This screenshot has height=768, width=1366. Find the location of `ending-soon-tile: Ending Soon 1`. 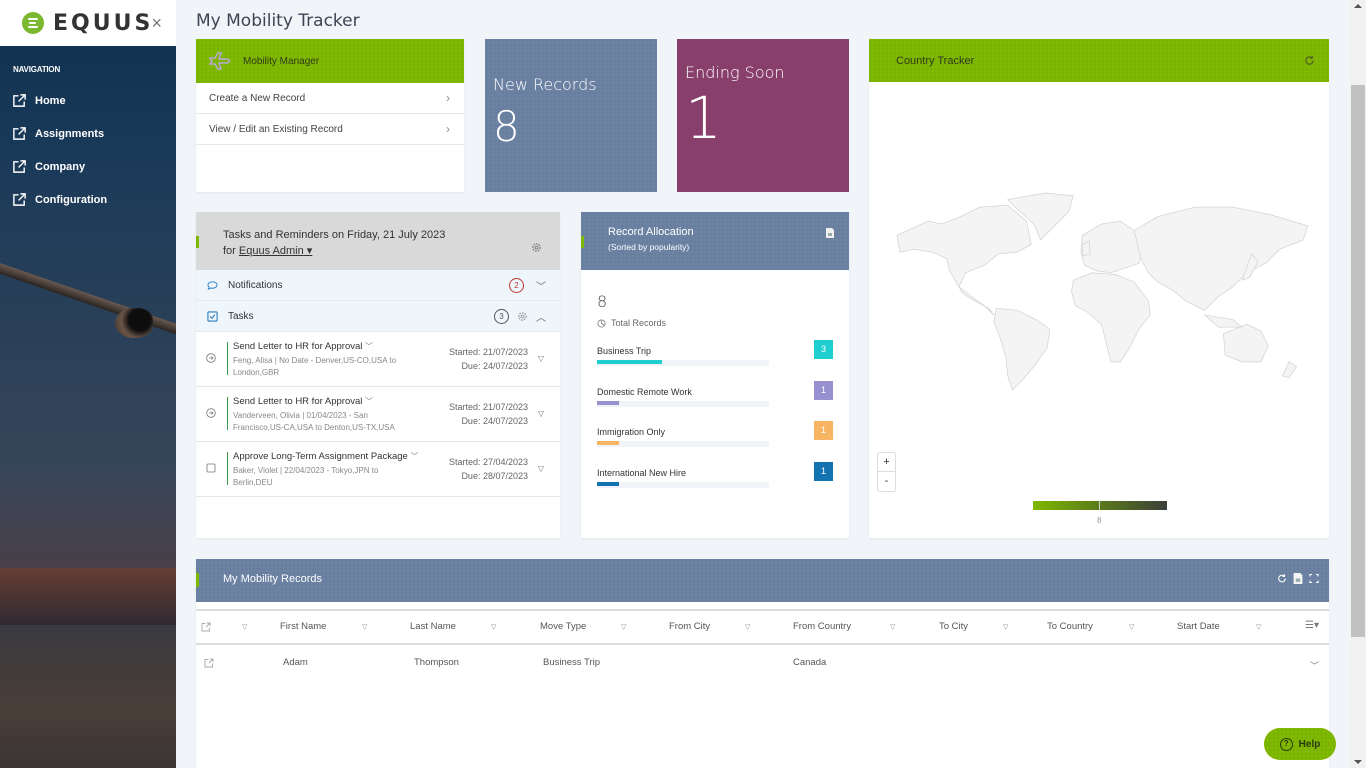

ending-soon-tile: Ending Soon 1 is located at coordinates (763, 115).